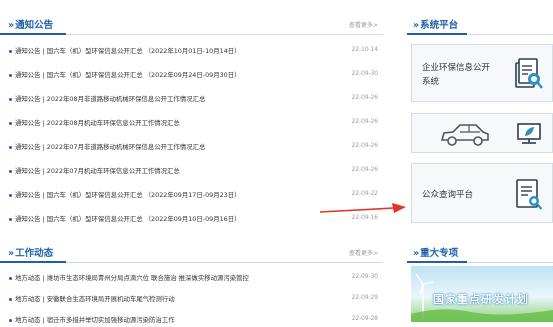  Describe the element at coordinates (191, 24) in the screenshot. I see `notice-header: » 通知公告 查看更多>` at that location.